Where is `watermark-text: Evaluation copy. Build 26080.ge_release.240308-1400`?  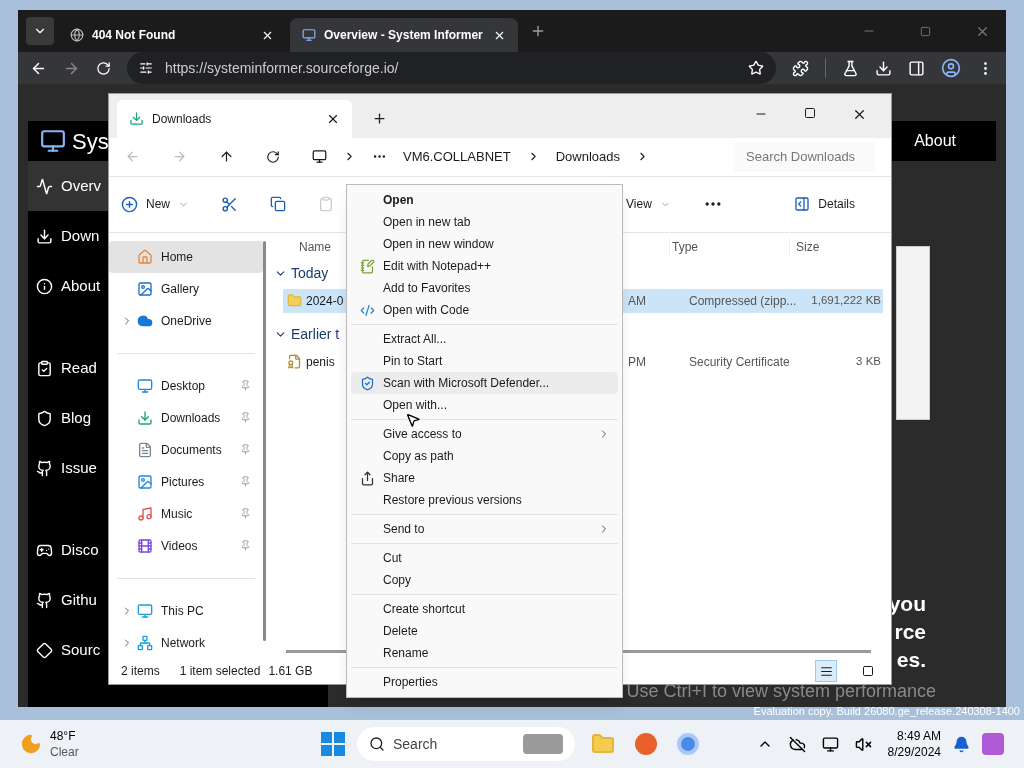
watermark-text: Evaluation copy. Build 26080.ge_release.240308-1400 is located at coordinates (886, 711).